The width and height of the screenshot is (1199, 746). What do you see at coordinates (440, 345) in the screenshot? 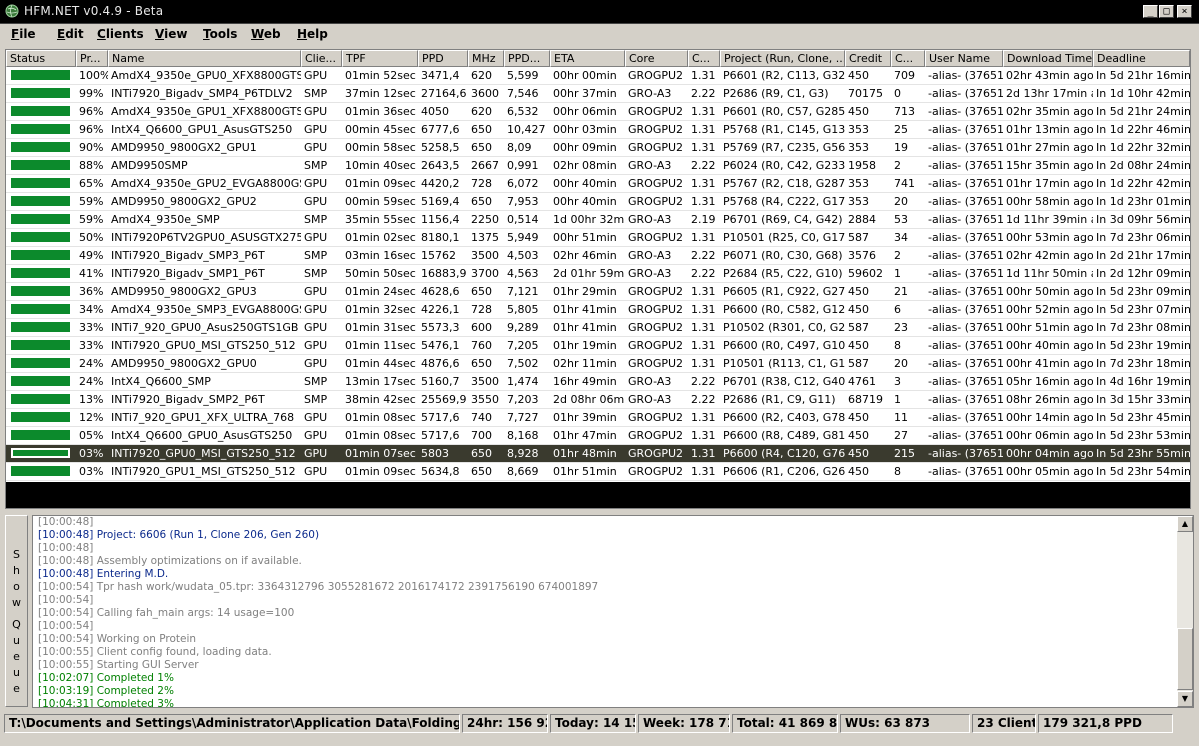
I see `cell-ppd: 5476,1` at bounding box center [440, 345].